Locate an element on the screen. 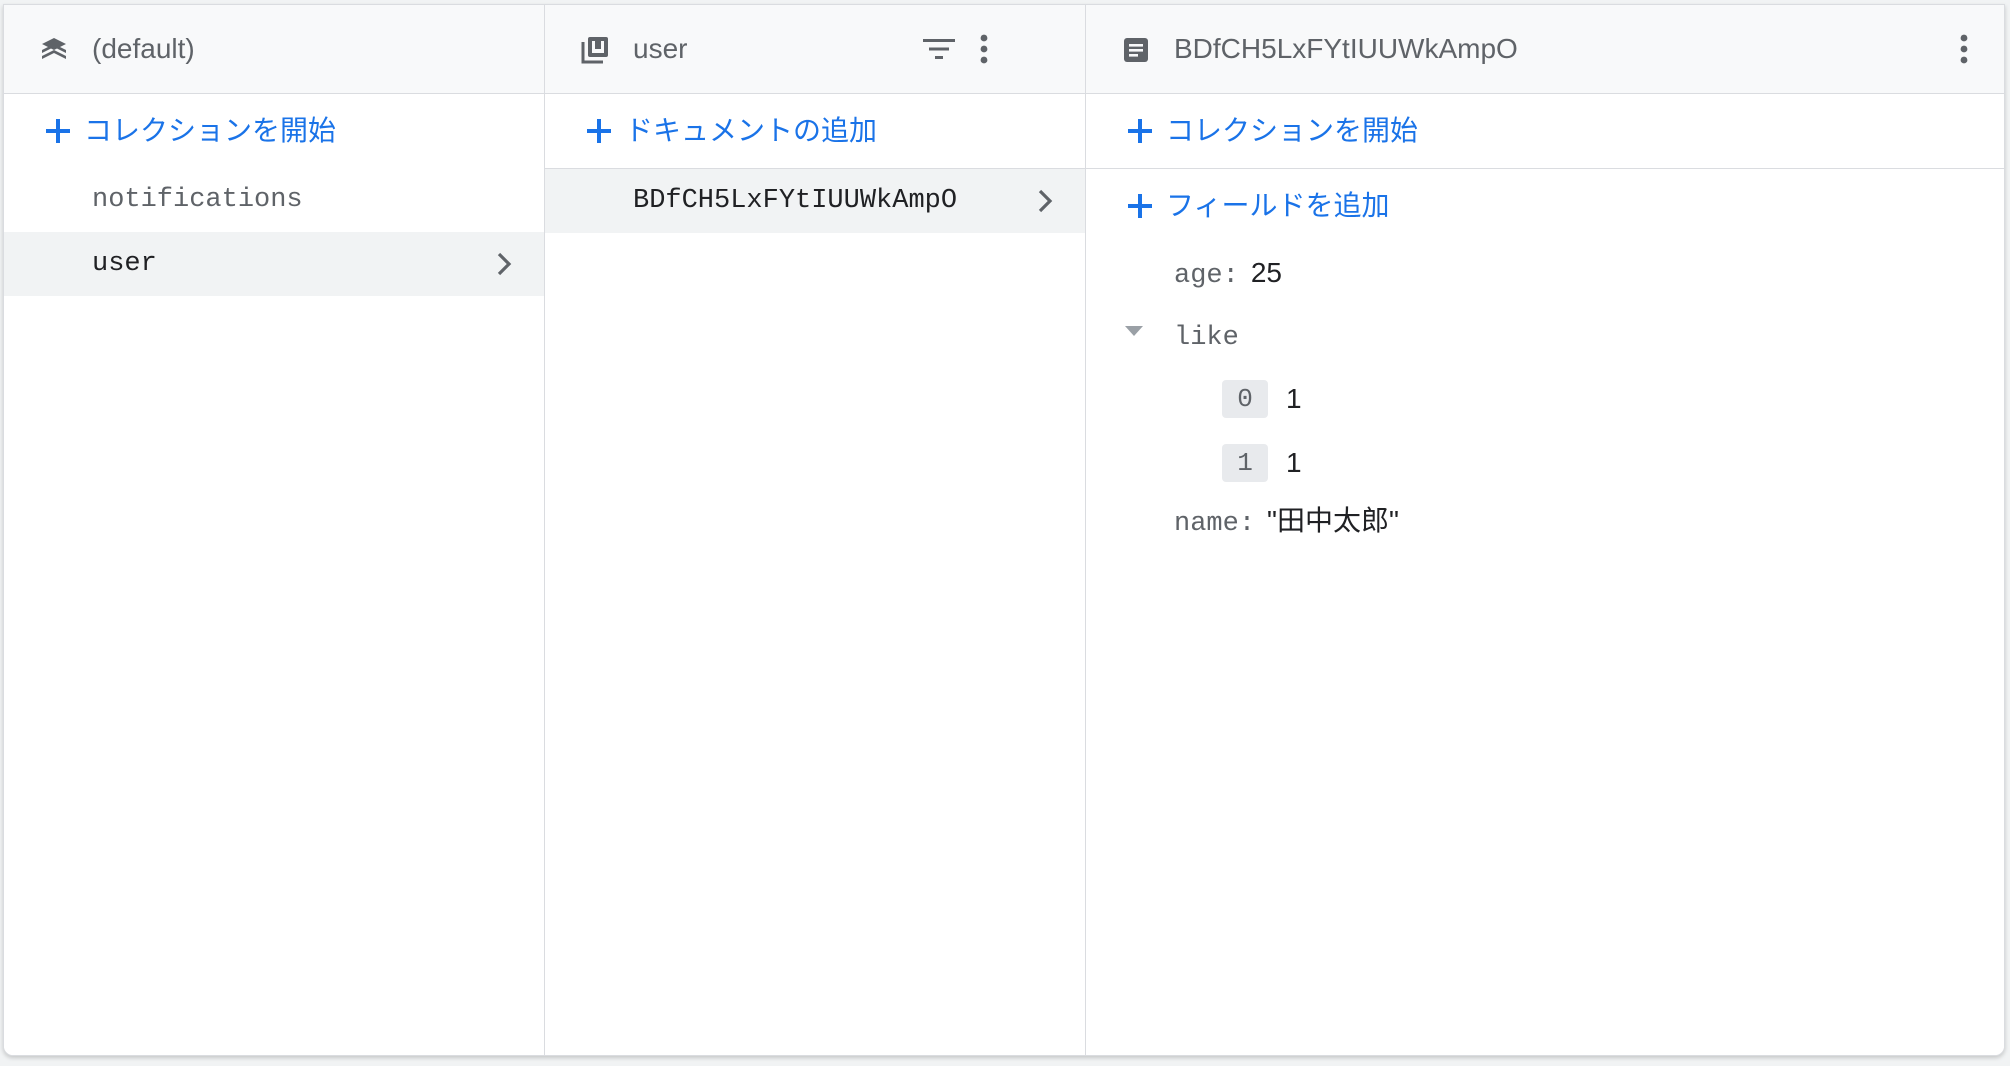 The image size is (2010, 1066). add-field-button: フィールドを追加 is located at coordinates (1545, 206).